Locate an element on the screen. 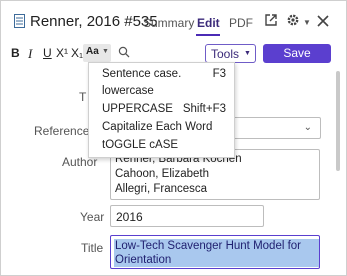 Image resolution: width=347 pixels, height=276 pixels. reference-title: Renner, 2016 #535 is located at coordinates (94, 21).